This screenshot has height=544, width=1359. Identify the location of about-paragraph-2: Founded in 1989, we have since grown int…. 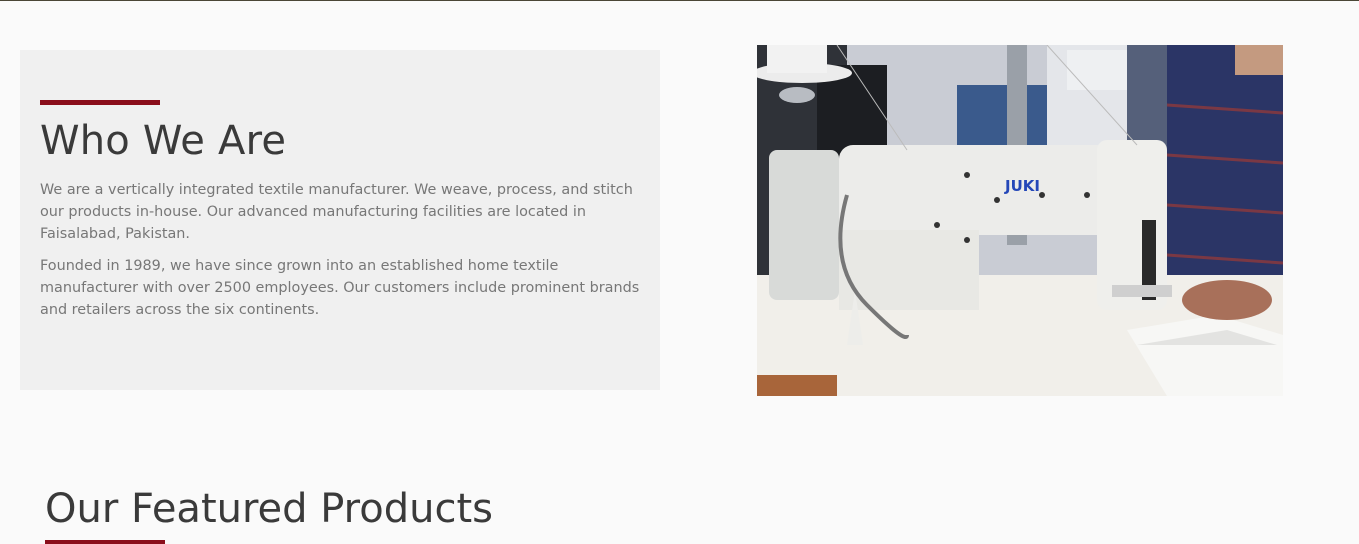
(340, 288).